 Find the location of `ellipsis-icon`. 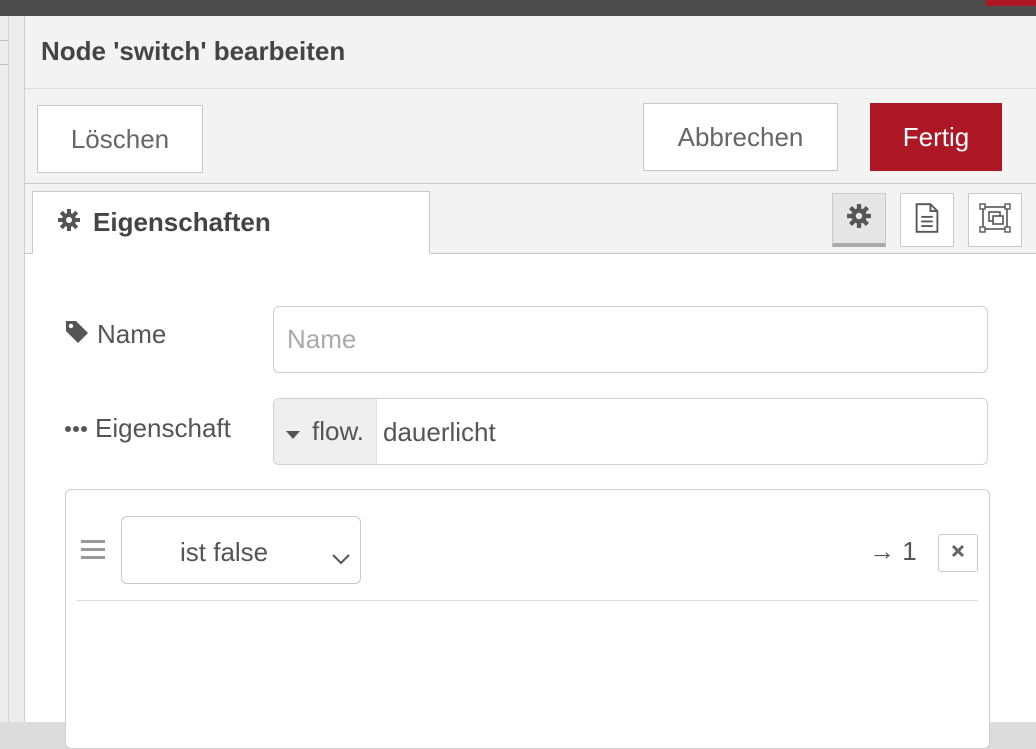

ellipsis-icon is located at coordinates (76, 429).